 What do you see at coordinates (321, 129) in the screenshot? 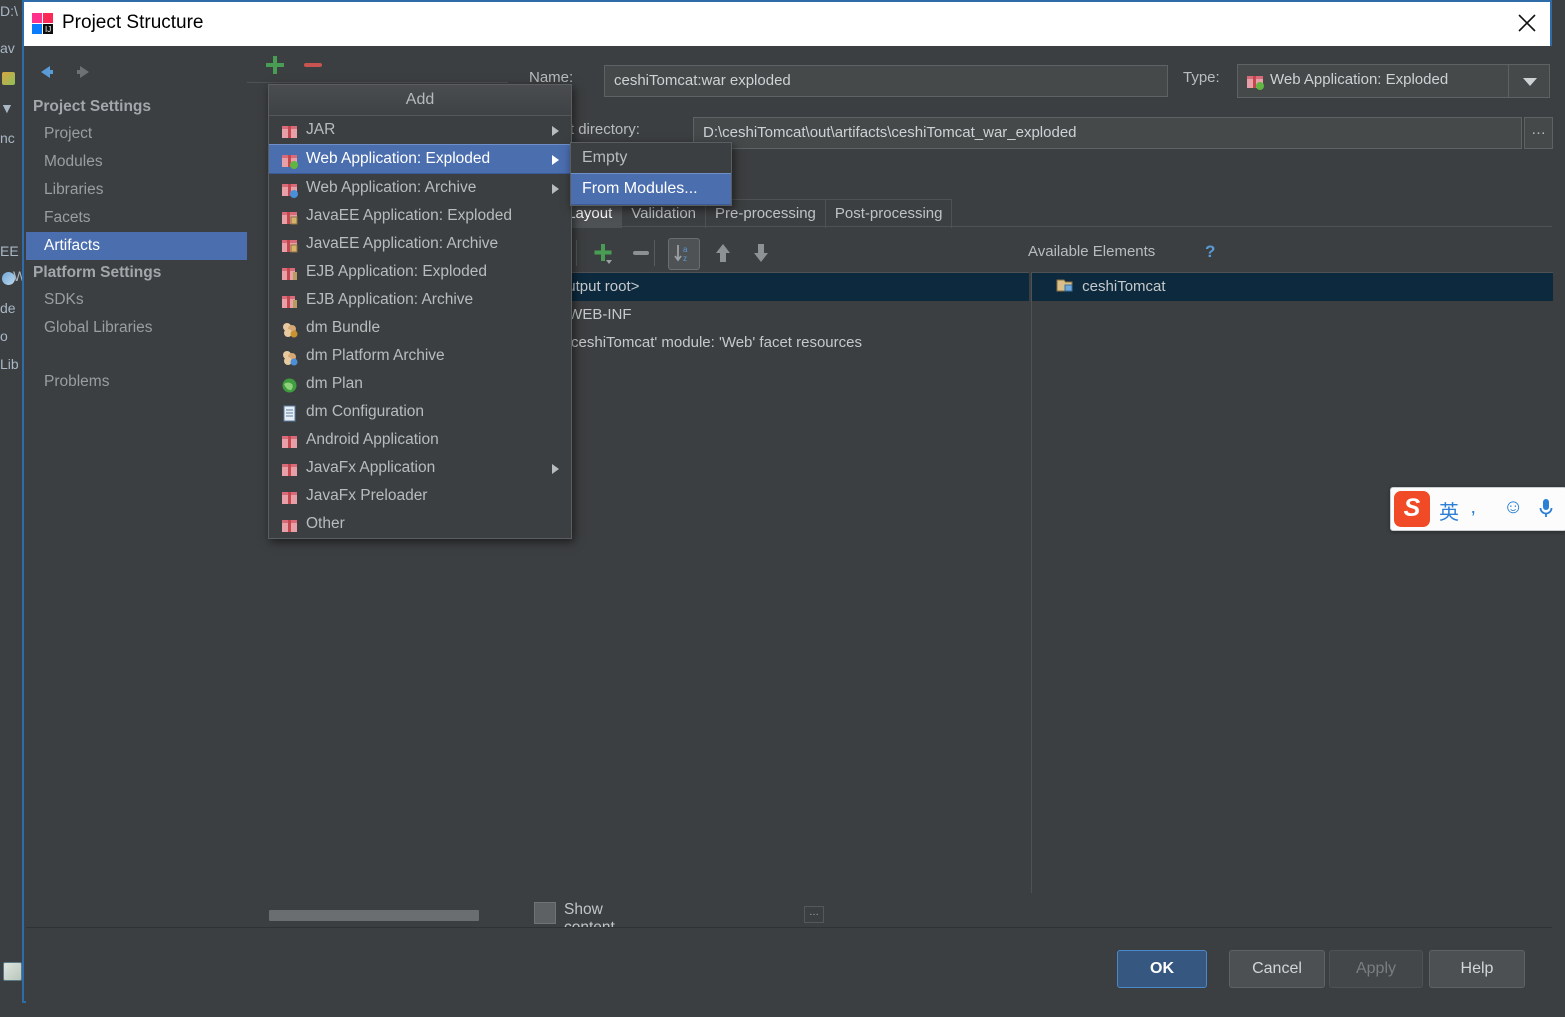
I see `menu-item-label: JAR` at bounding box center [321, 129].